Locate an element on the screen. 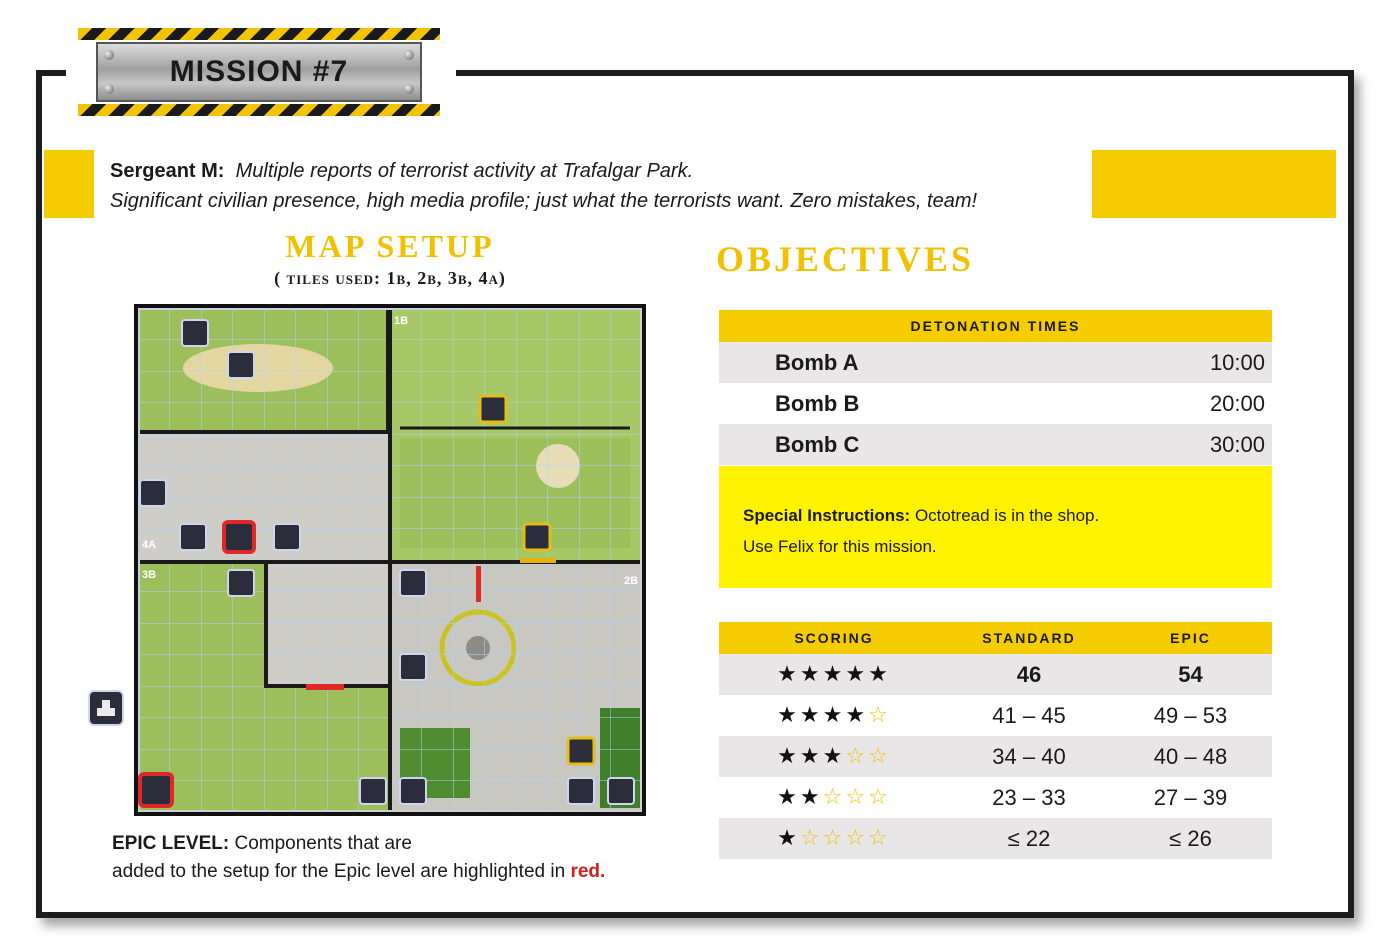  epic-score: 40 – 48 is located at coordinates (1190, 756).